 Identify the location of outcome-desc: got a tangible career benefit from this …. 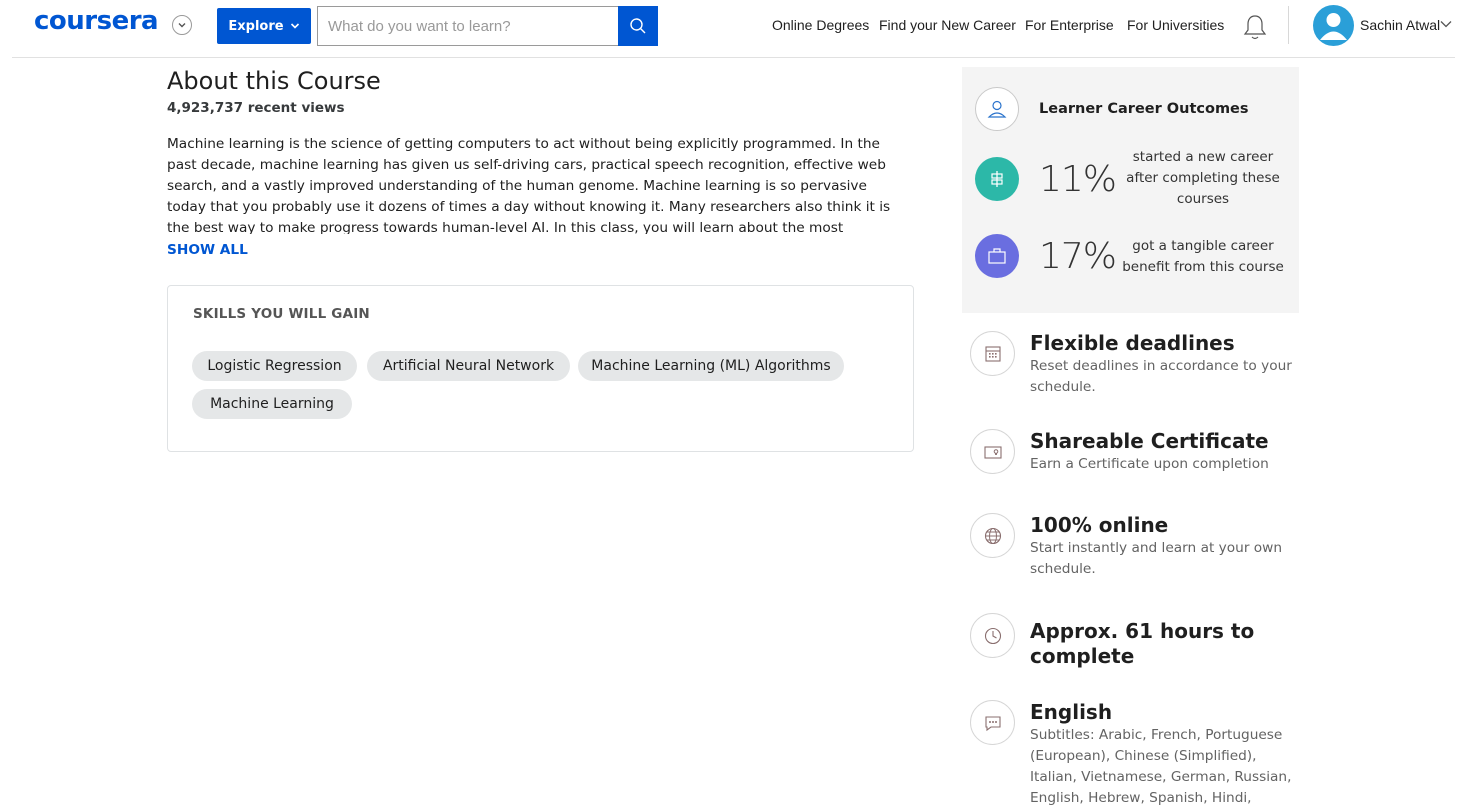
(1203, 256).